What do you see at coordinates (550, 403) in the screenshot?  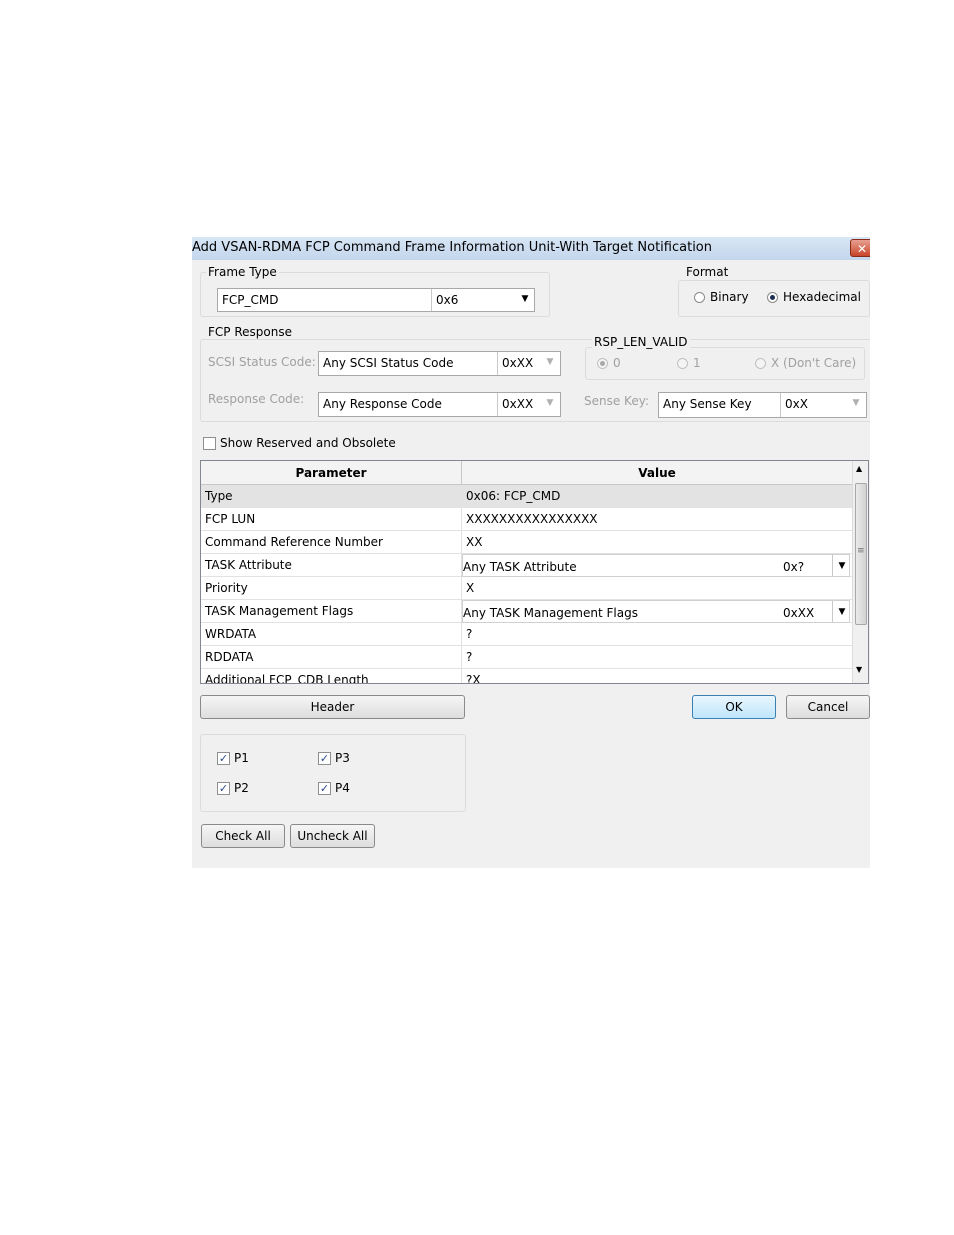 I see `response-code-chevron-down-icon: ▼` at bounding box center [550, 403].